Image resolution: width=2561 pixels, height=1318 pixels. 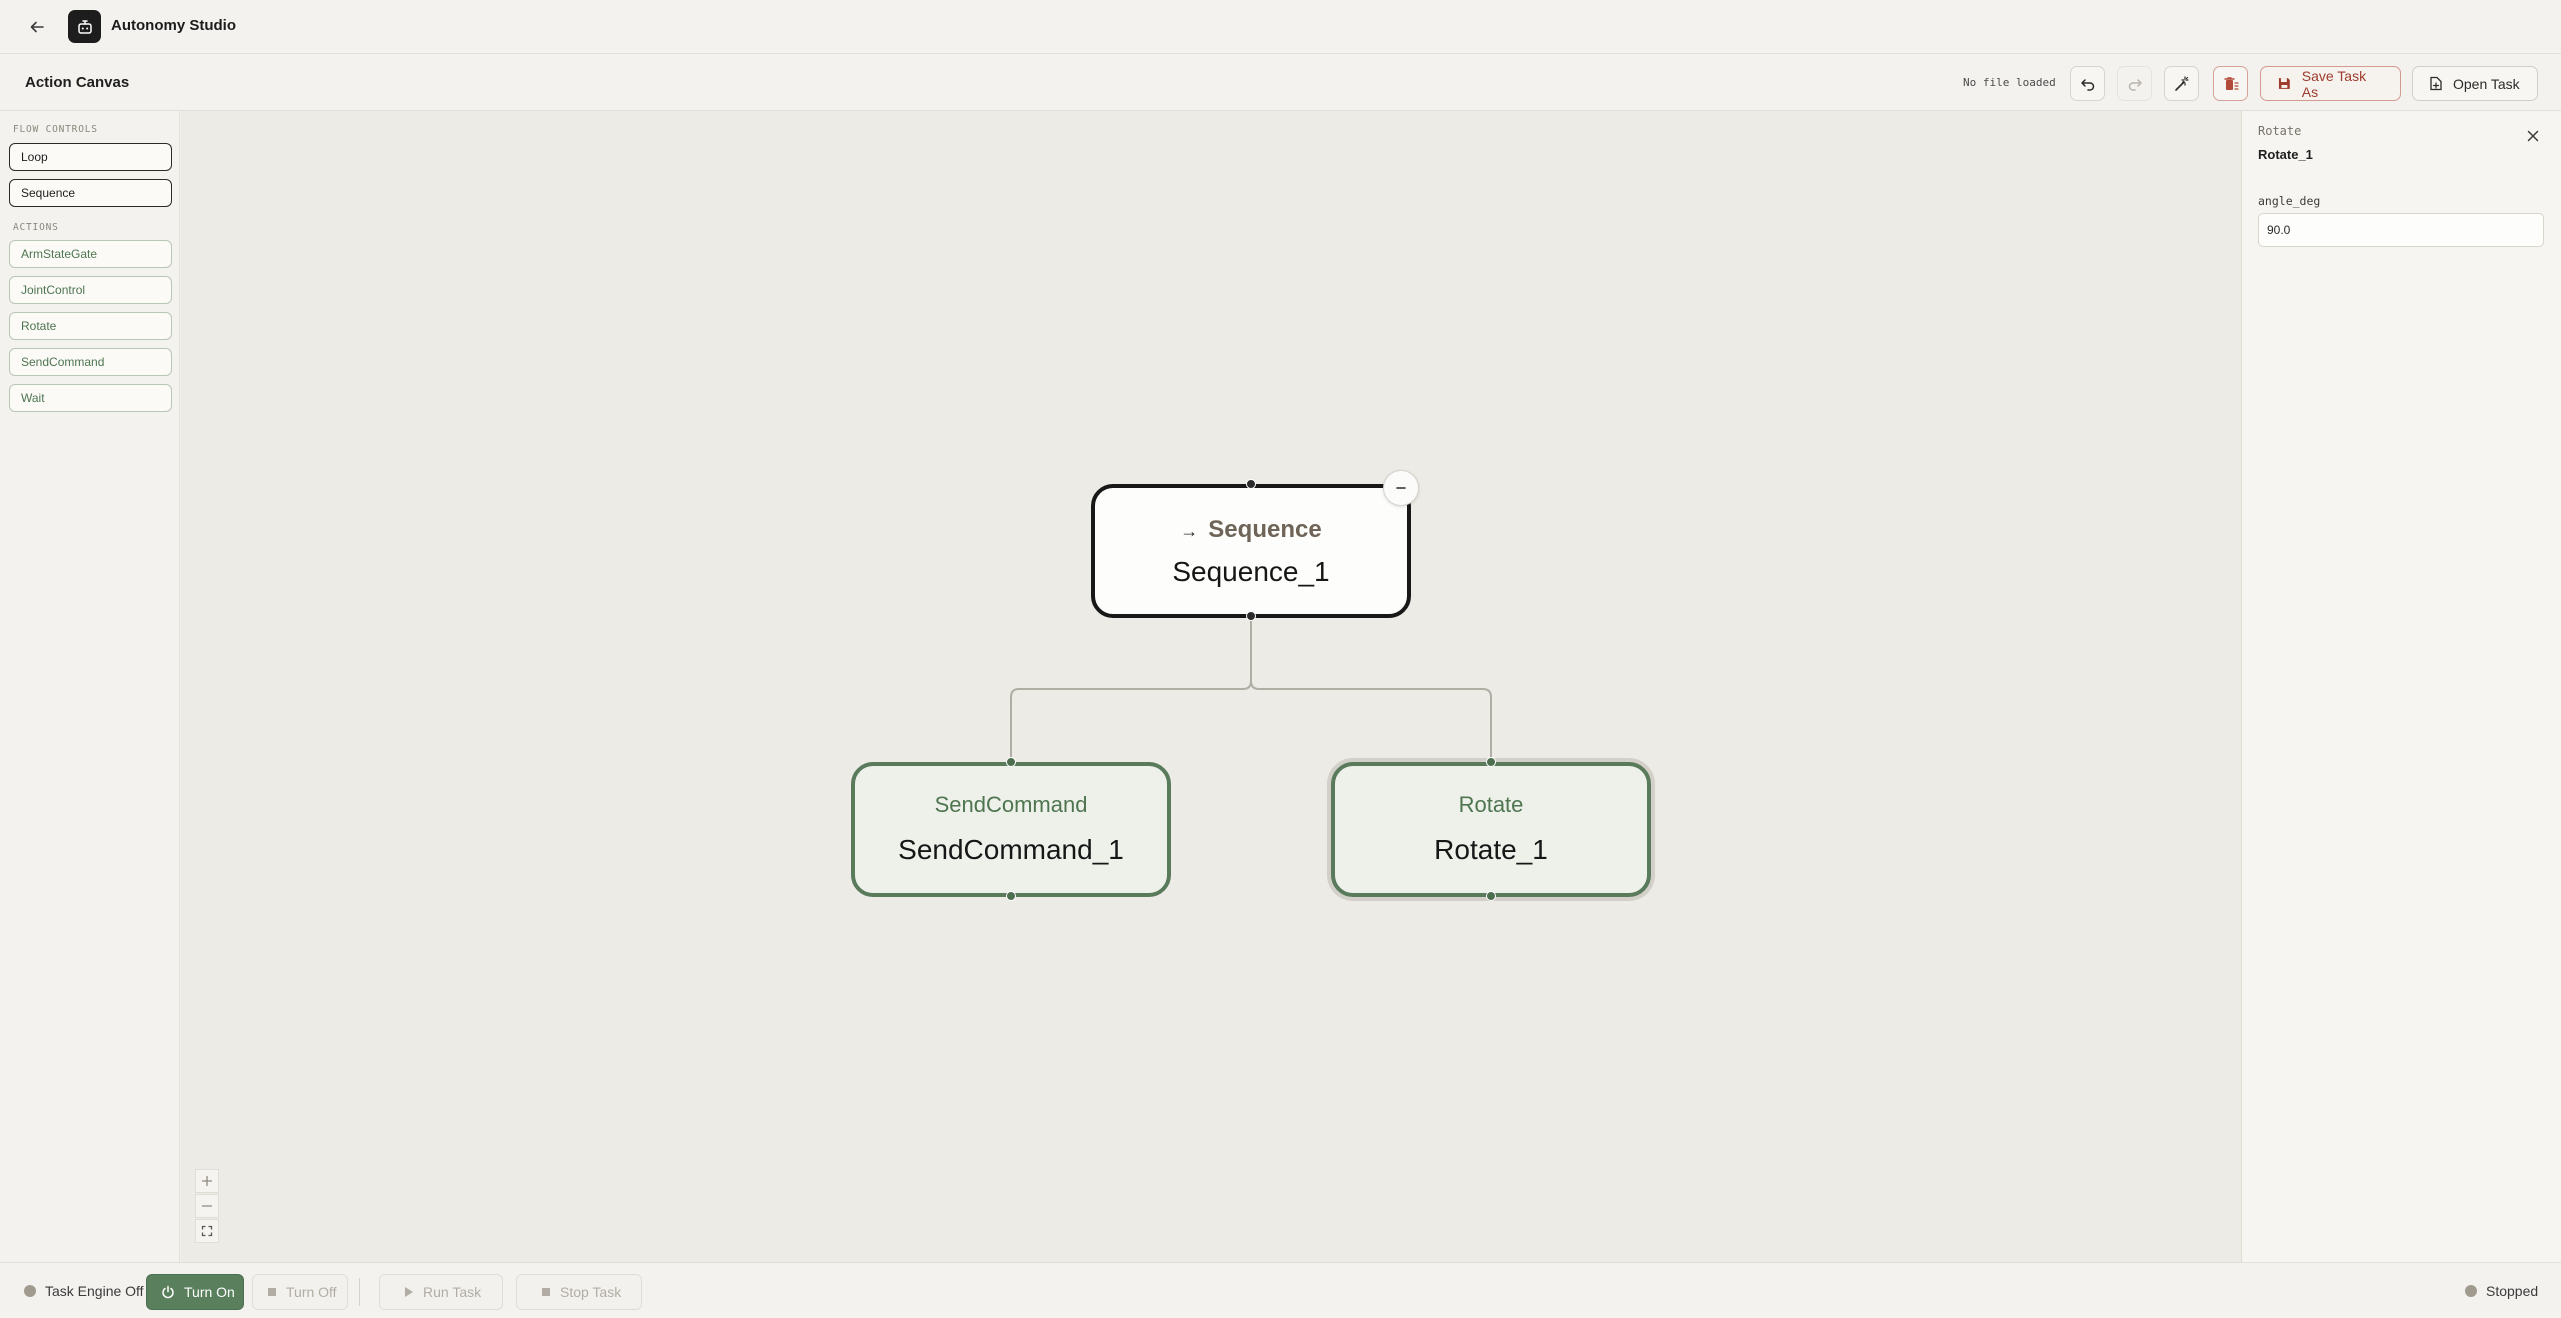 What do you see at coordinates (55, 129) in the screenshot?
I see `flow-controls-heading: FLOW CONTROLS` at bounding box center [55, 129].